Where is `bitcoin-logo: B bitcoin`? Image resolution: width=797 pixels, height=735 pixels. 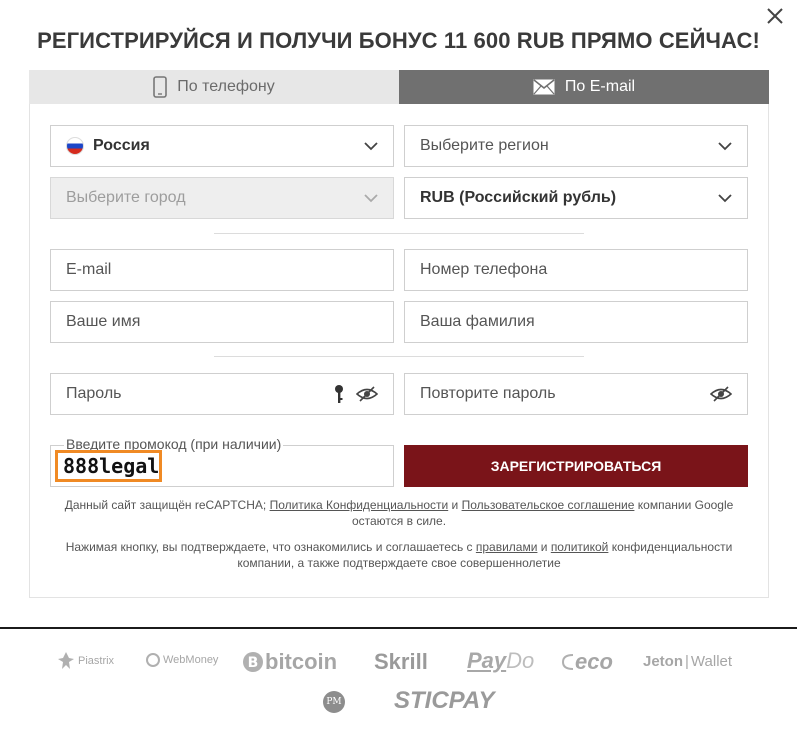
bitcoin-logo: B bitcoin is located at coordinates (289, 662).